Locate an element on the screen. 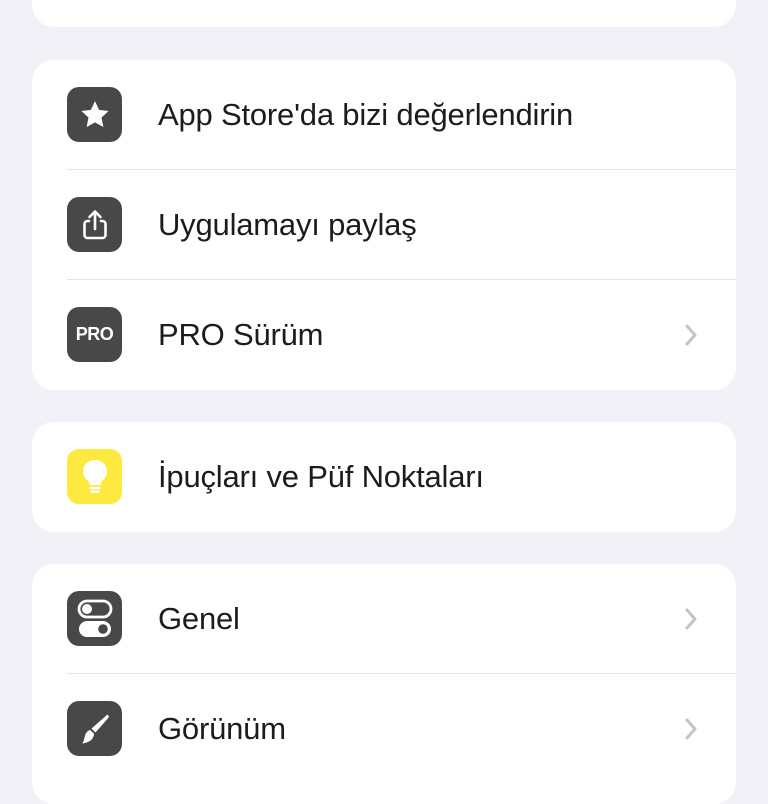 The width and height of the screenshot is (768, 804). settings-card-top-partial is located at coordinates (384, 13).